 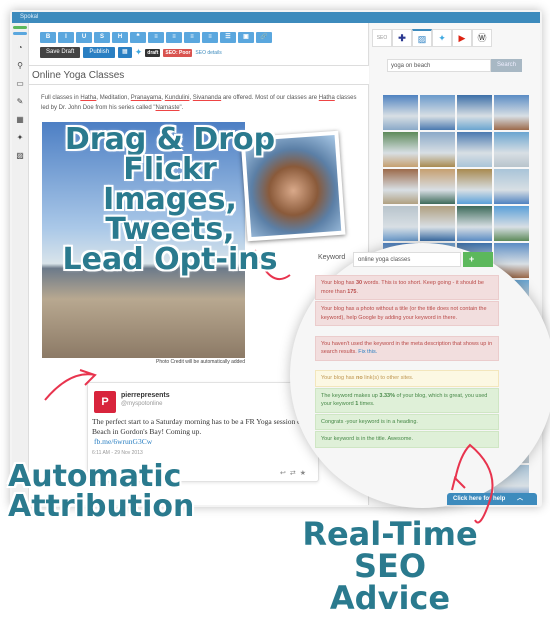 I want to click on callout-line: Lead Opt-ins, so click(x=170, y=259).